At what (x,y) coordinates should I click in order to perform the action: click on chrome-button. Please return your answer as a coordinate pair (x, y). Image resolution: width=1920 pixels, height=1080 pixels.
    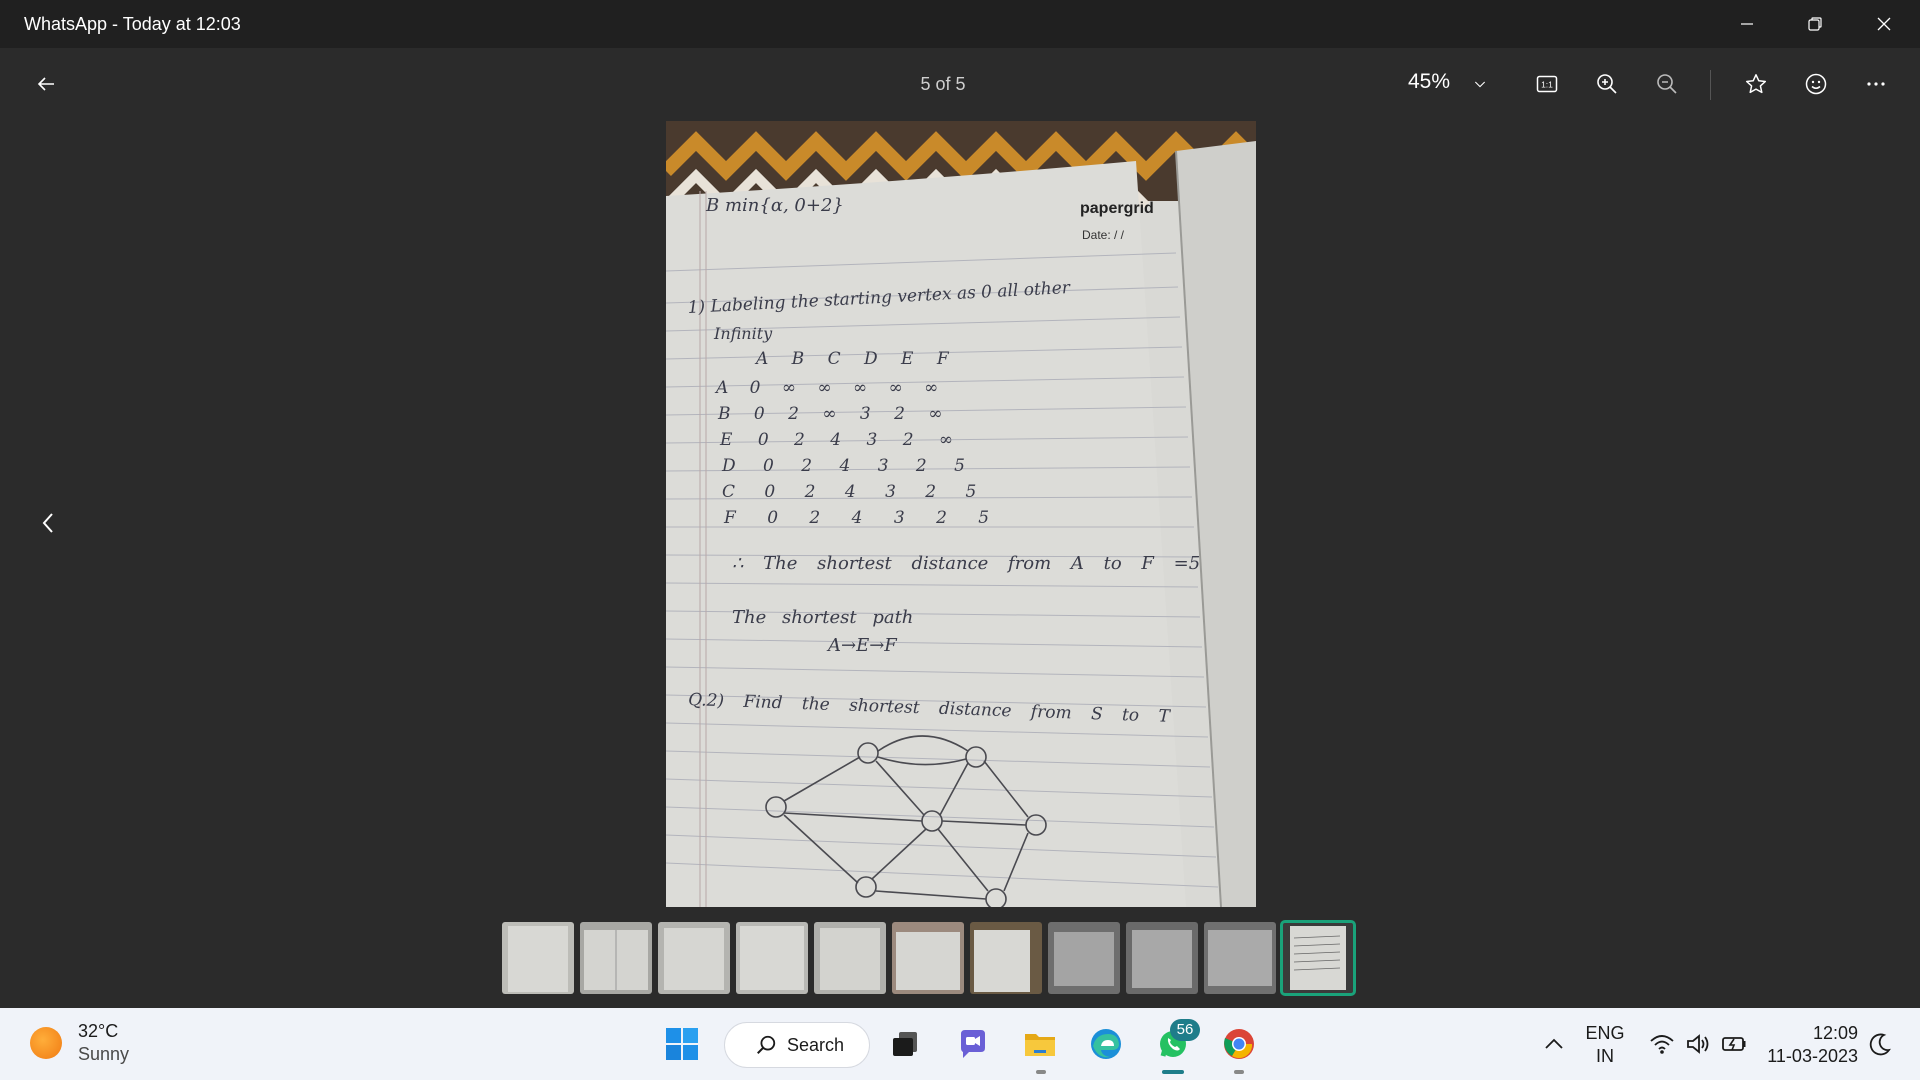
    Looking at the image, I should click on (1239, 1044).